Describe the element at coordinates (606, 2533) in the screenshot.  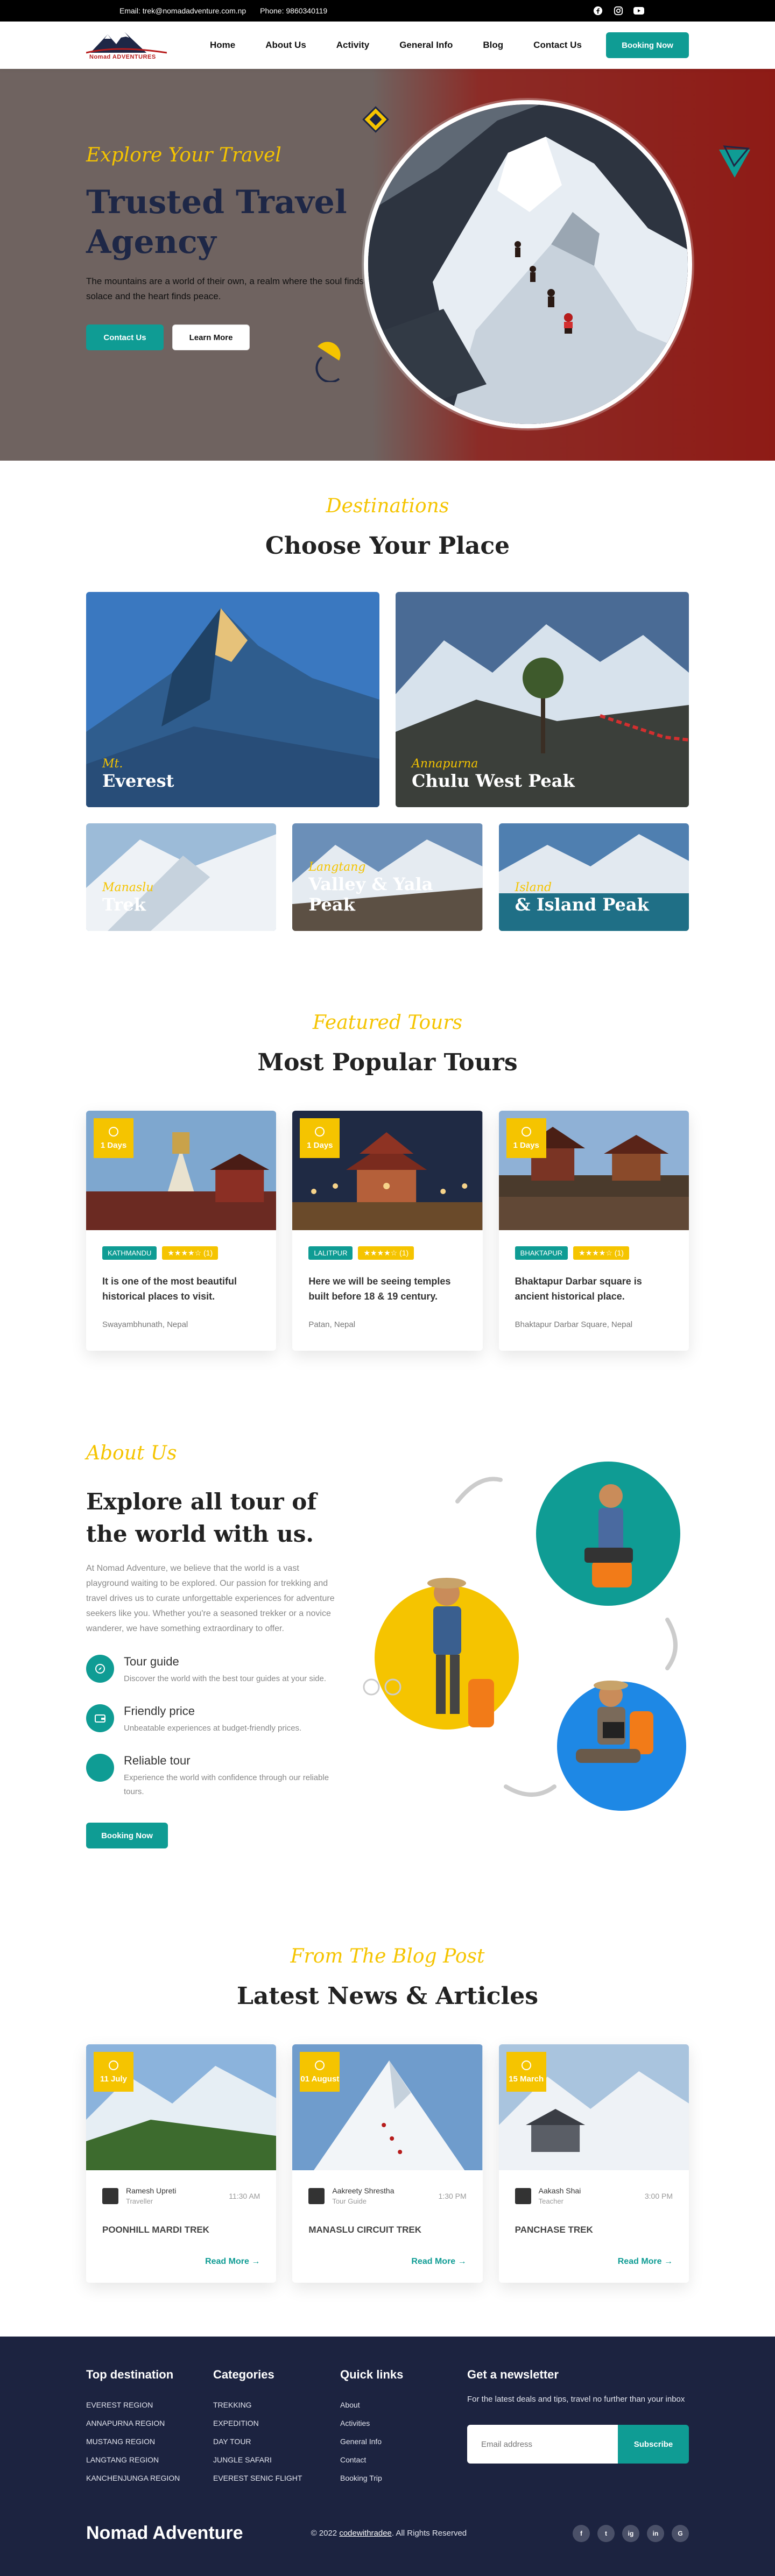
I see `twitter-icon: t` at that location.